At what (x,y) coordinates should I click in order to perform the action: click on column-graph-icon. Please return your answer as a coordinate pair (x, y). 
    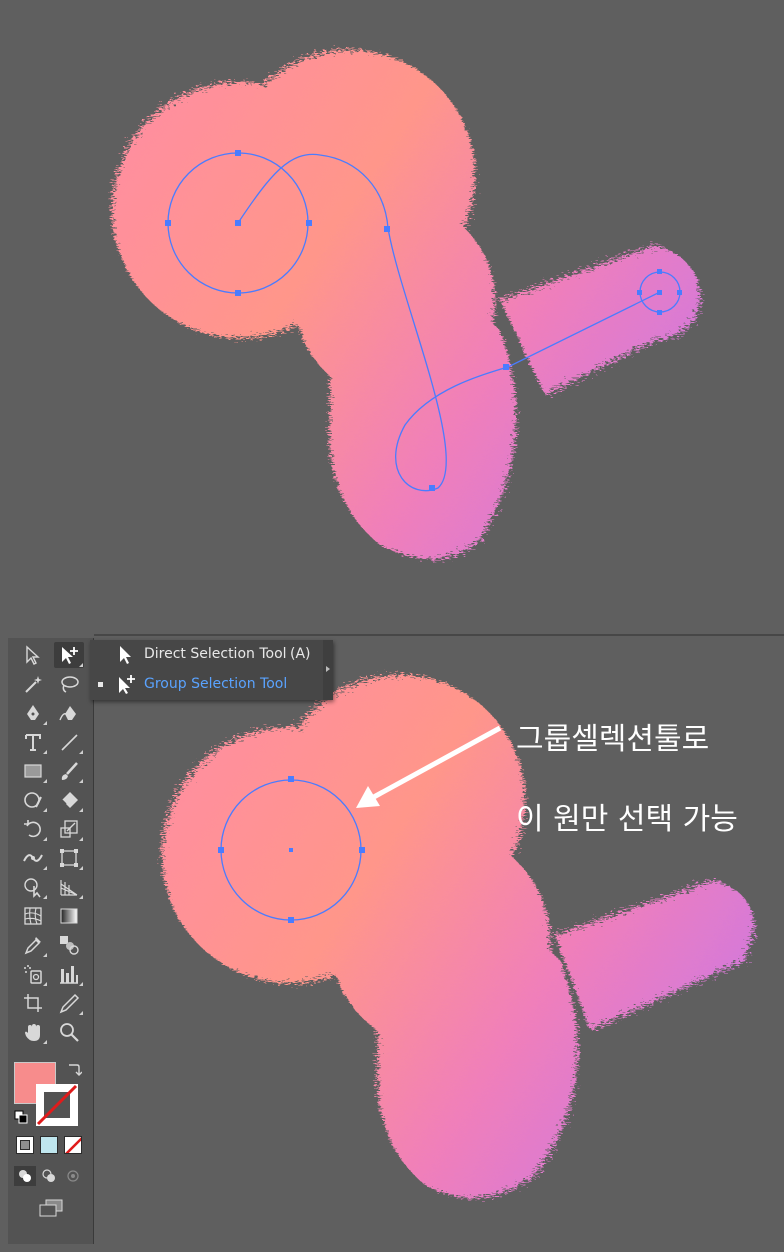
    Looking at the image, I should click on (69, 975).